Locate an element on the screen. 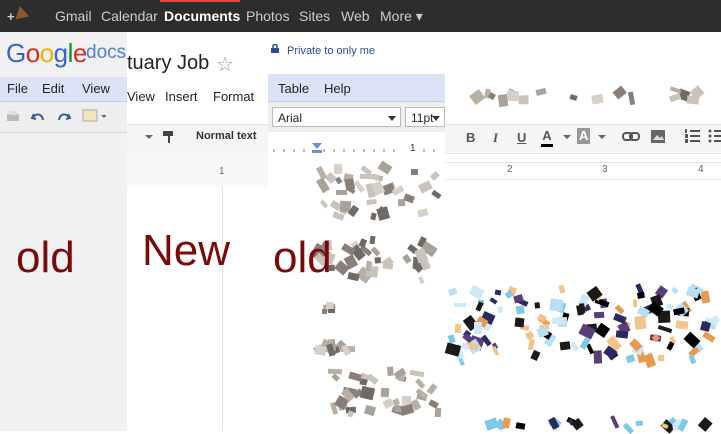 The image size is (721, 434). nav-photos: Photos is located at coordinates (268, 16).